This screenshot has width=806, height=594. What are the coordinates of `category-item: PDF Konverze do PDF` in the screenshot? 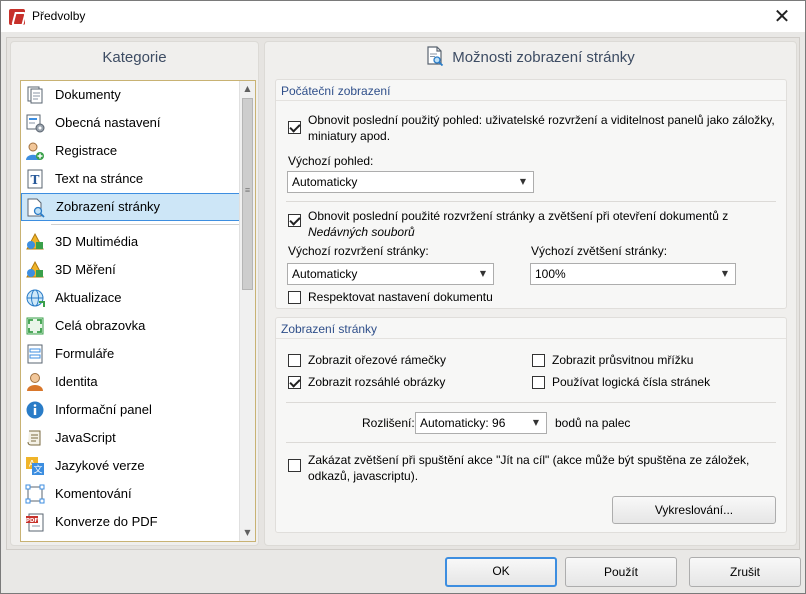 It's located at (130, 522).